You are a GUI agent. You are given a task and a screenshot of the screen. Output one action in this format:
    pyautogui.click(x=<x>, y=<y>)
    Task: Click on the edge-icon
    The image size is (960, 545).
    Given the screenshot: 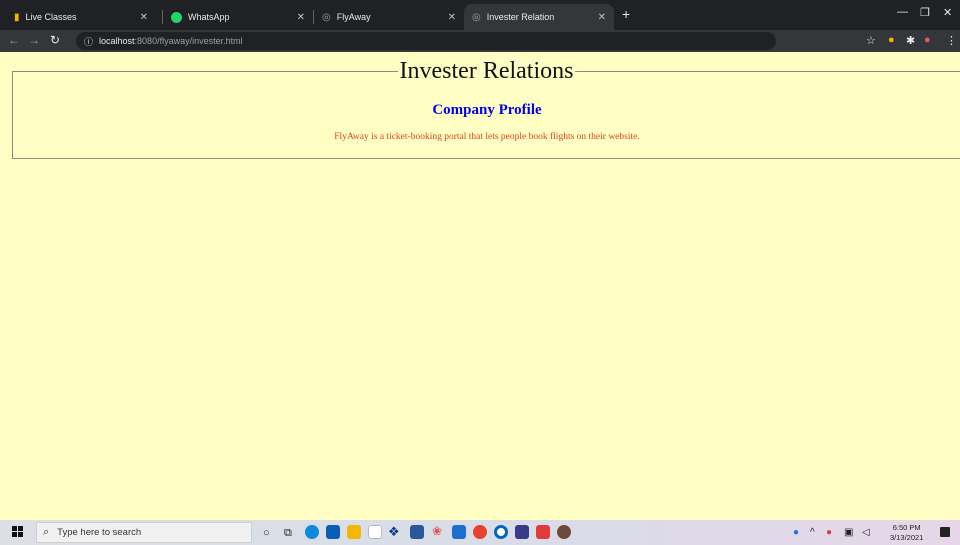 What is the action you would take?
    pyautogui.click(x=312, y=532)
    